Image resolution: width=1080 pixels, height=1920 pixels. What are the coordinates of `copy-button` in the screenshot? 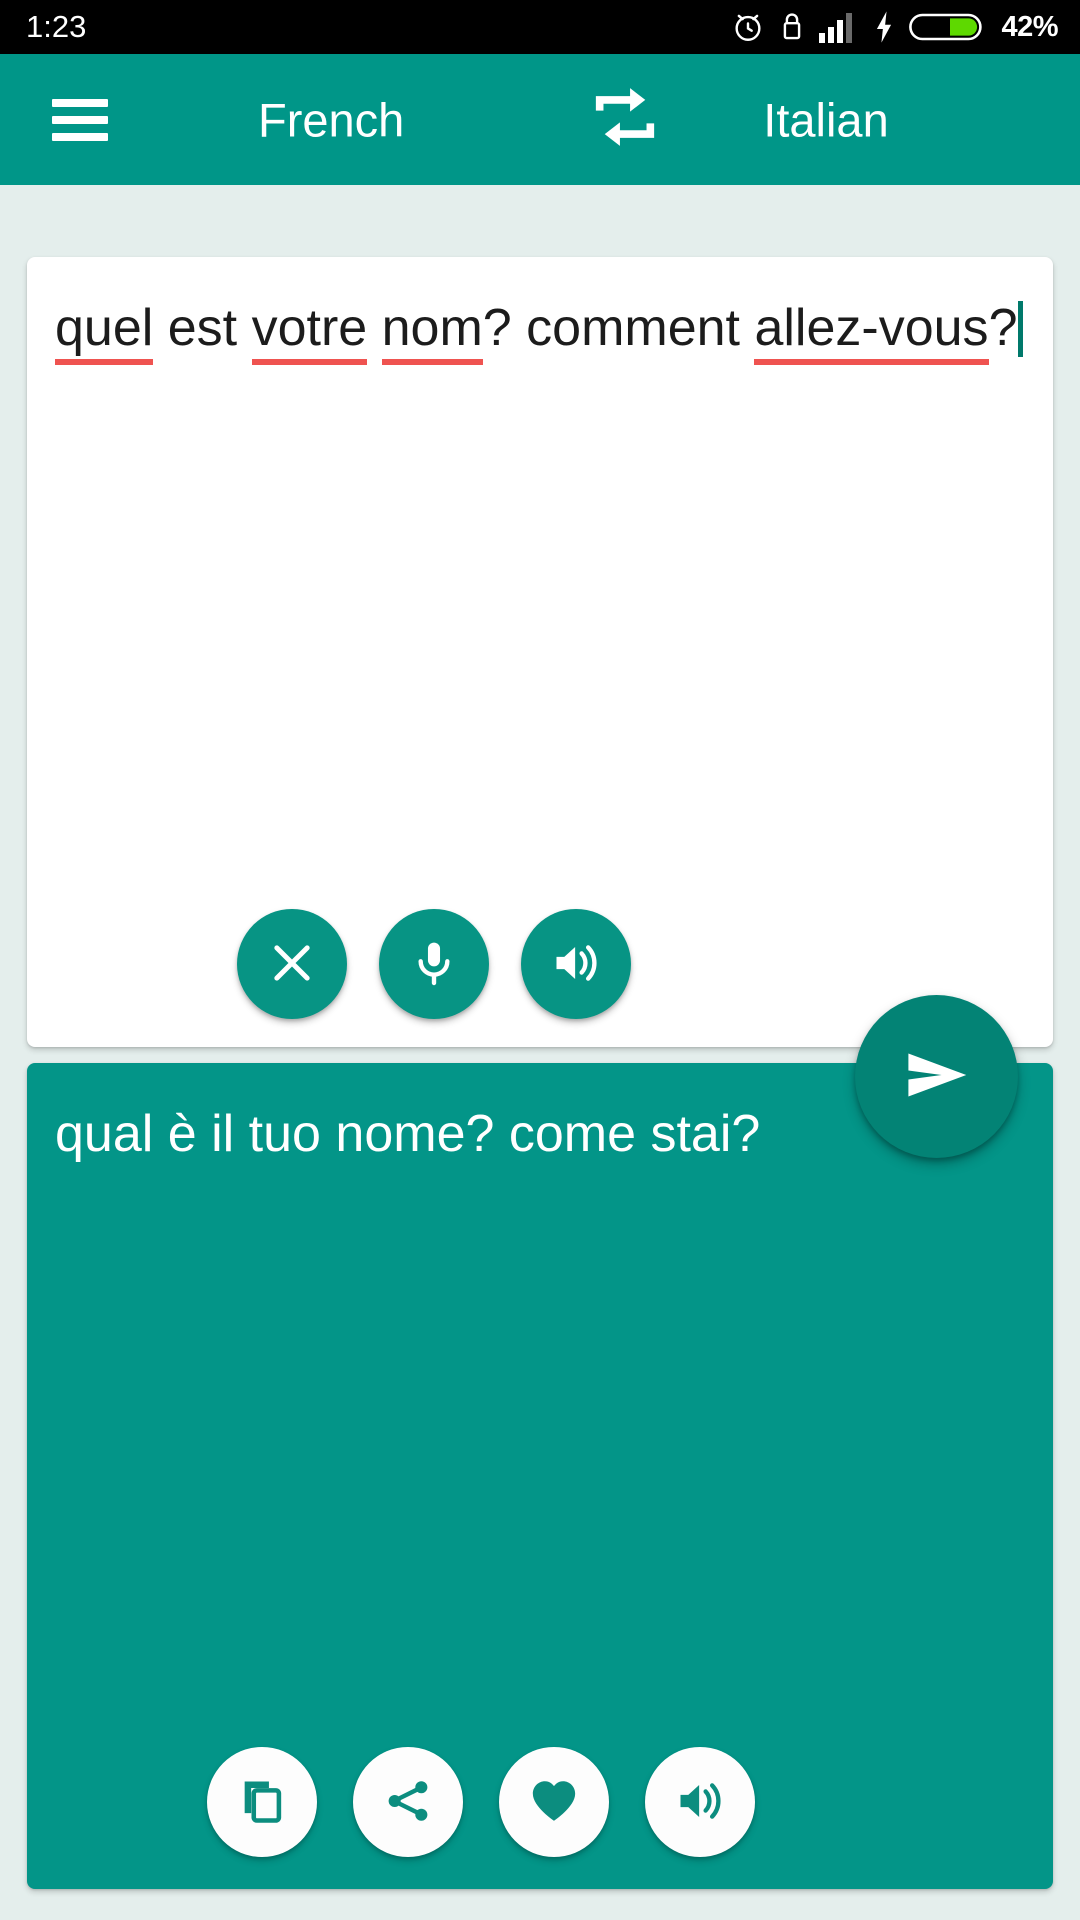 It's located at (262, 1802).